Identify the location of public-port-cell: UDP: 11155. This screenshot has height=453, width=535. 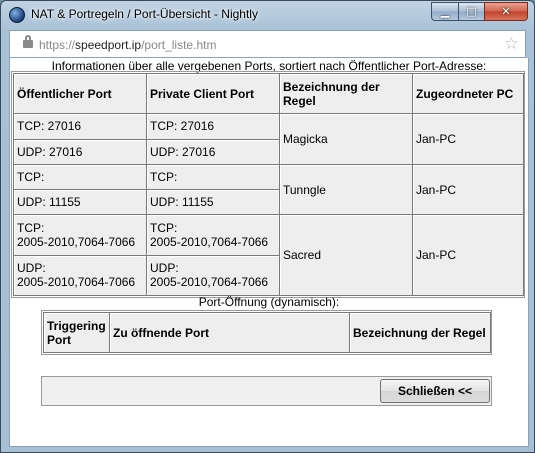
(80, 202).